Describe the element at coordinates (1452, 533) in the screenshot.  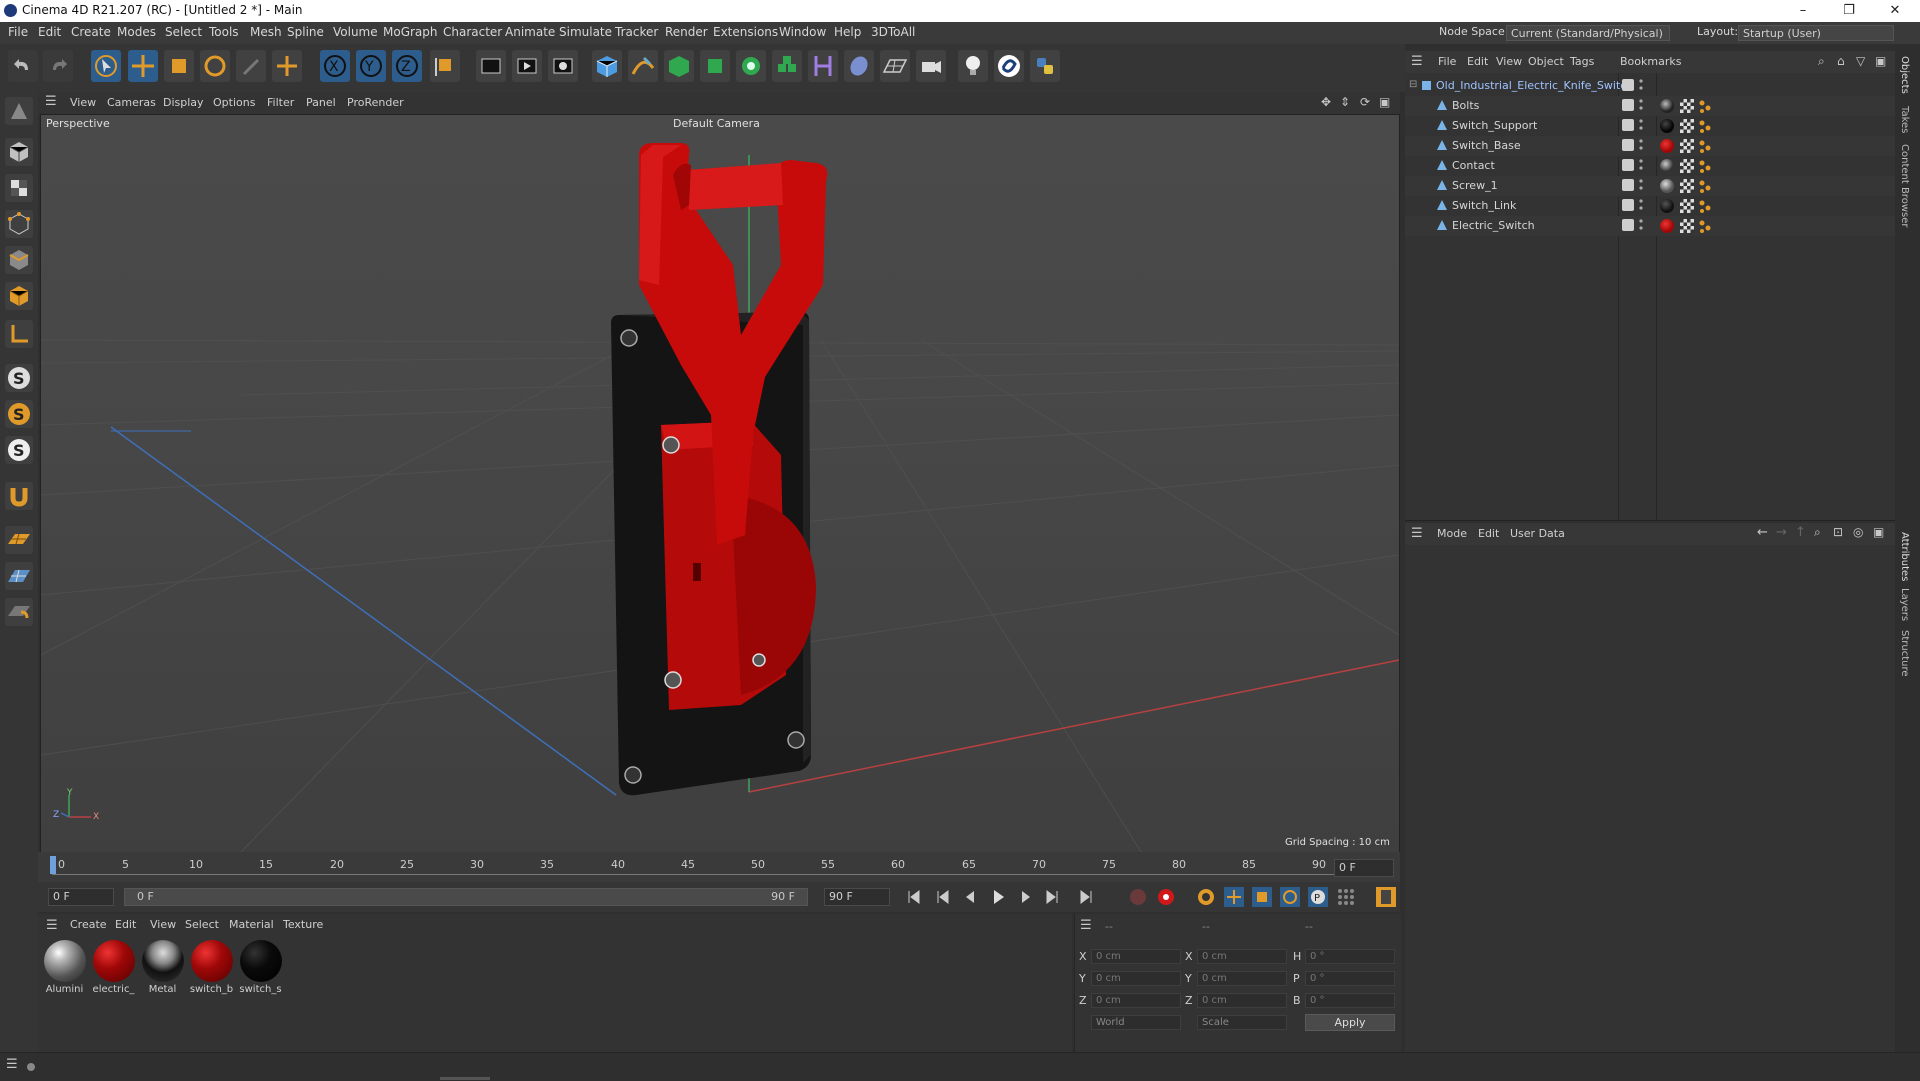
I see `attributes-menu-mode: Mode` at that location.